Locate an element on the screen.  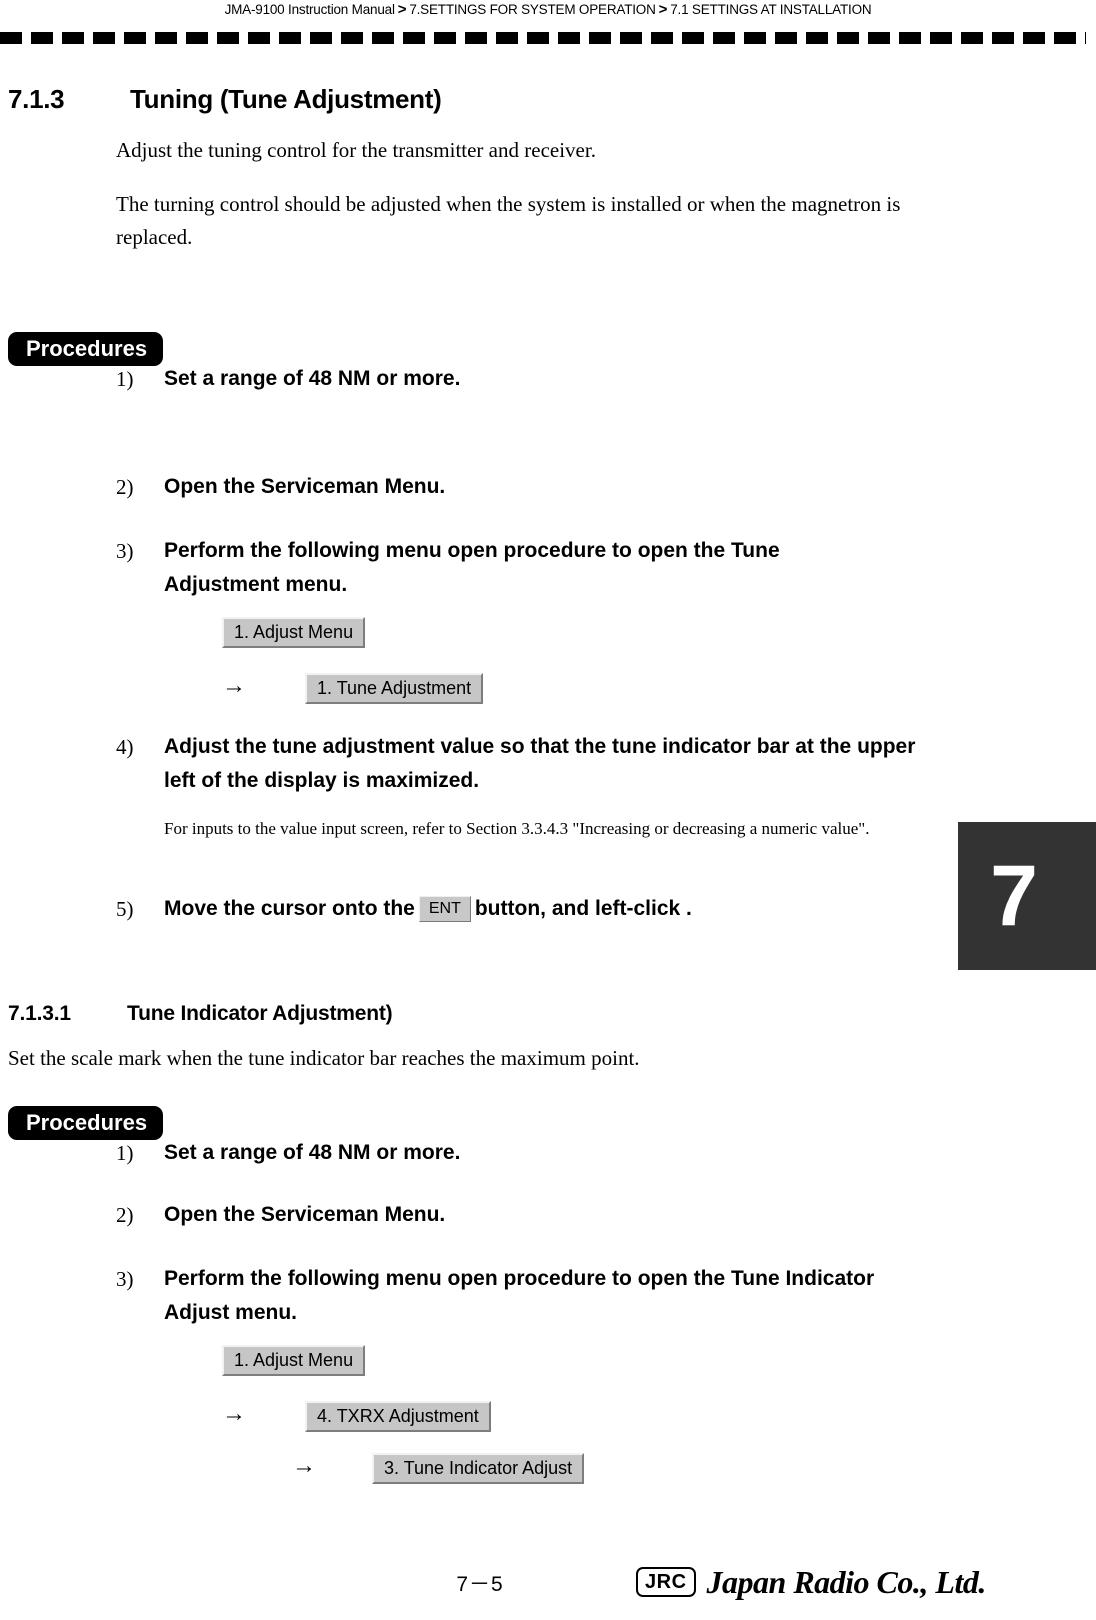
section-heading-713: 7.1.3 Tuning (Tune Adjustment) is located at coordinates (225, 99).